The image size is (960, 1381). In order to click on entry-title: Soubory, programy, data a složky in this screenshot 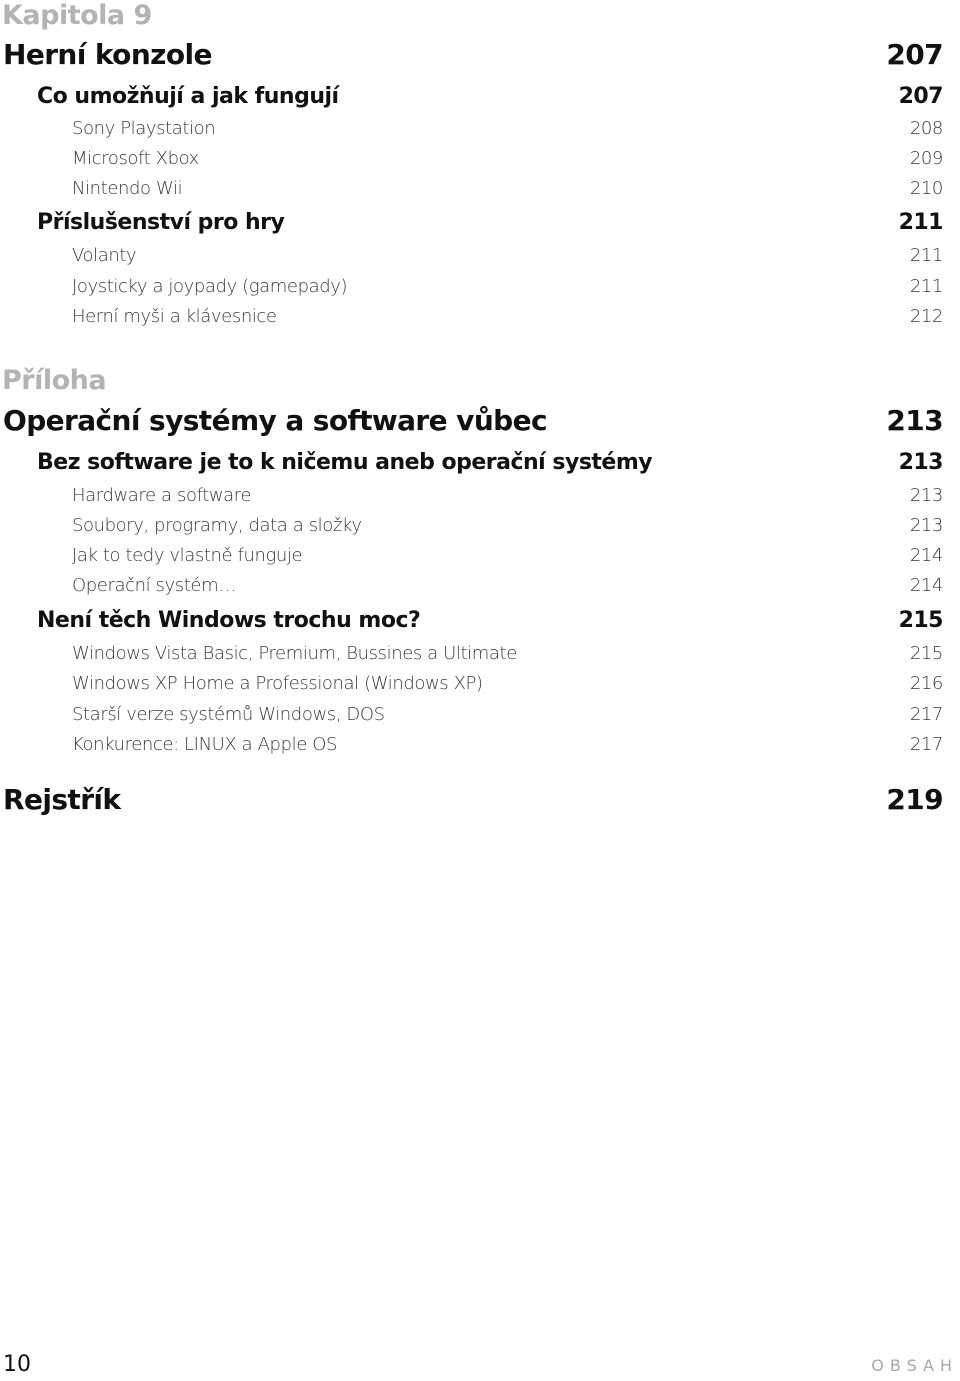, I will do `click(217, 525)`.